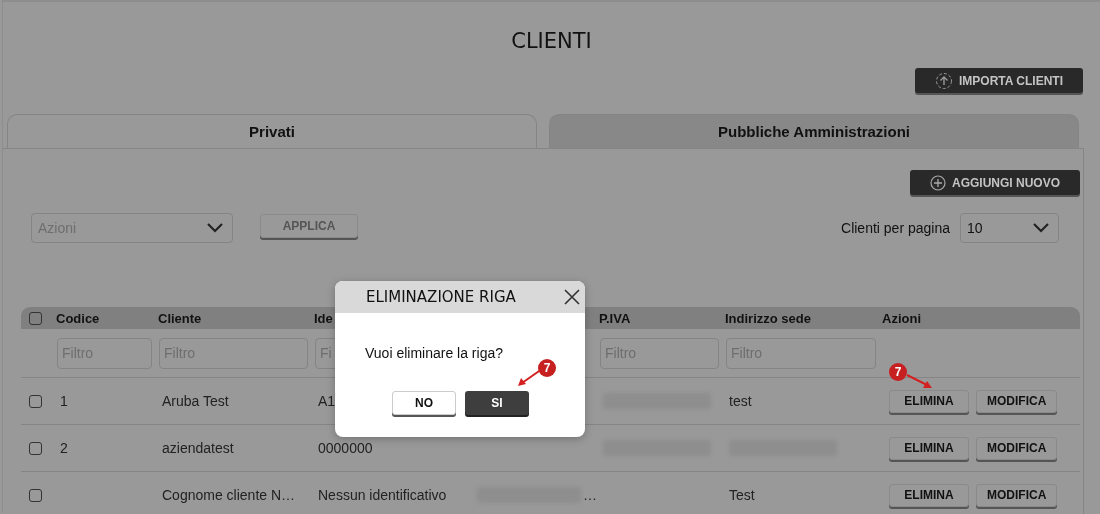 This screenshot has width=1100, height=514. I want to click on column-header: P.IVA, so click(615, 318).